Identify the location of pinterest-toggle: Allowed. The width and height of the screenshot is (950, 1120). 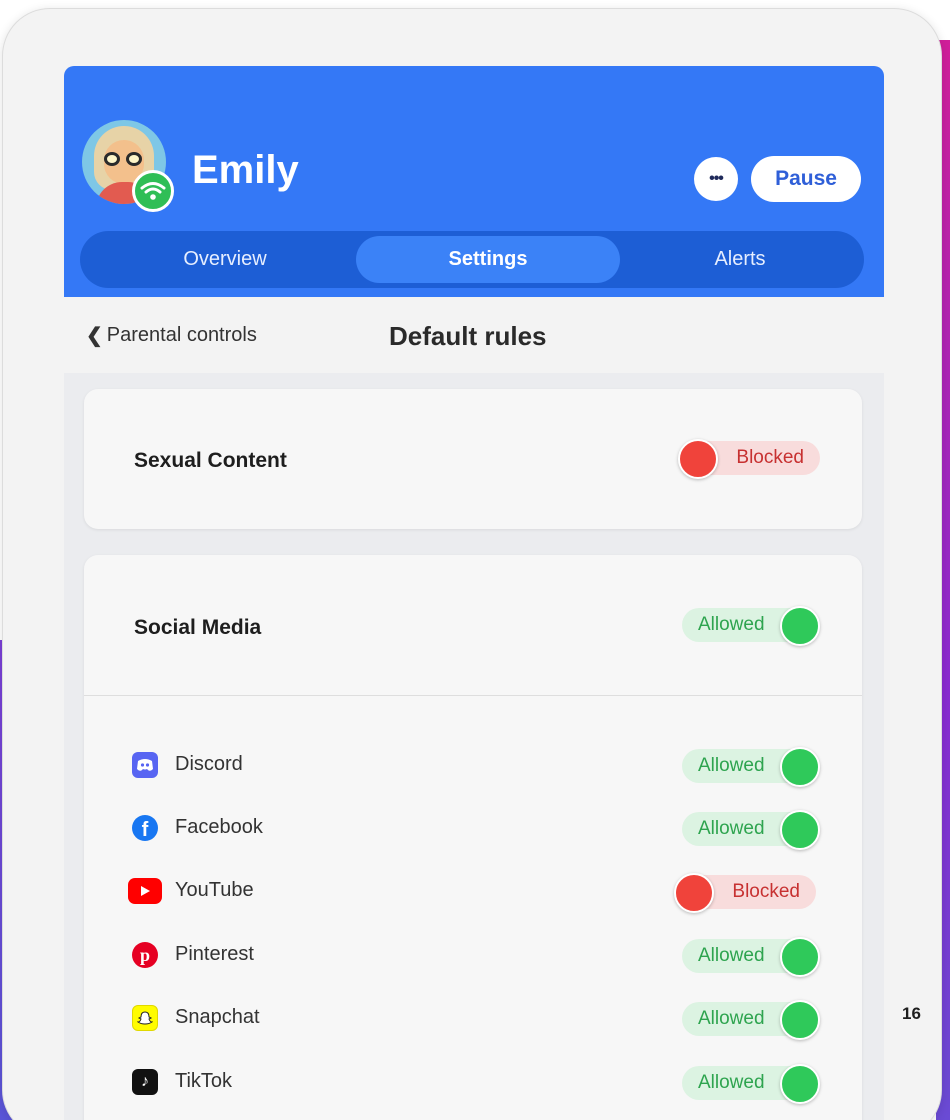
(751, 957).